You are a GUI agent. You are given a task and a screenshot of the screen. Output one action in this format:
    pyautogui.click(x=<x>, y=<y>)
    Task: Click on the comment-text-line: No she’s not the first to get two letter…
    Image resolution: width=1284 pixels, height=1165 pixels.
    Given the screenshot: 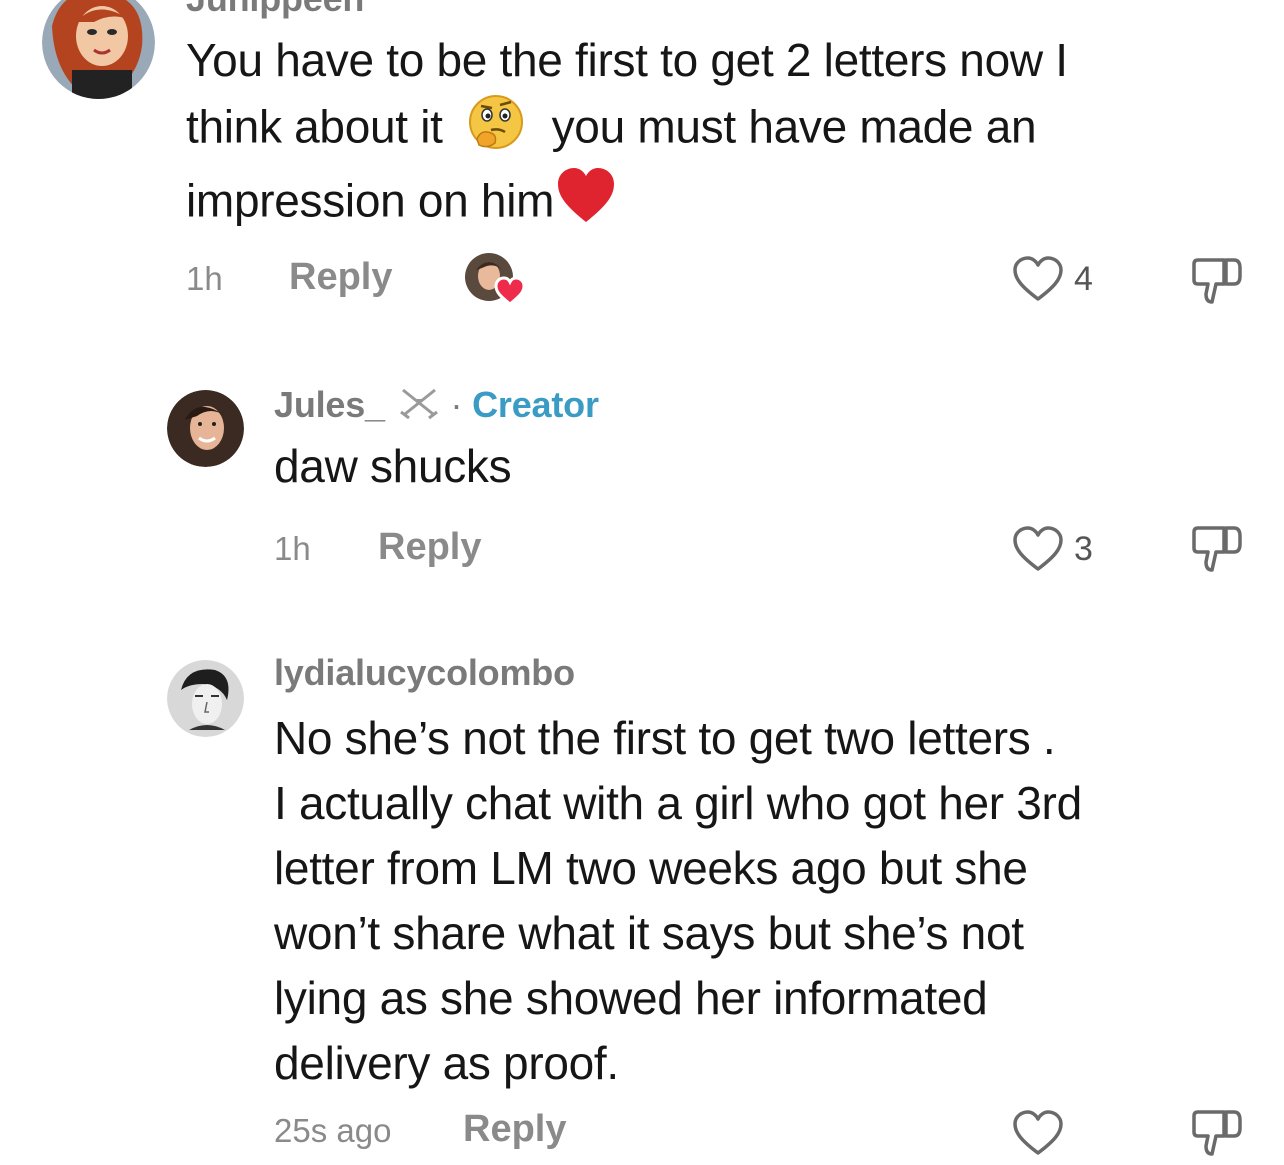 What is the action you would take?
    pyautogui.click(x=665, y=738)
    